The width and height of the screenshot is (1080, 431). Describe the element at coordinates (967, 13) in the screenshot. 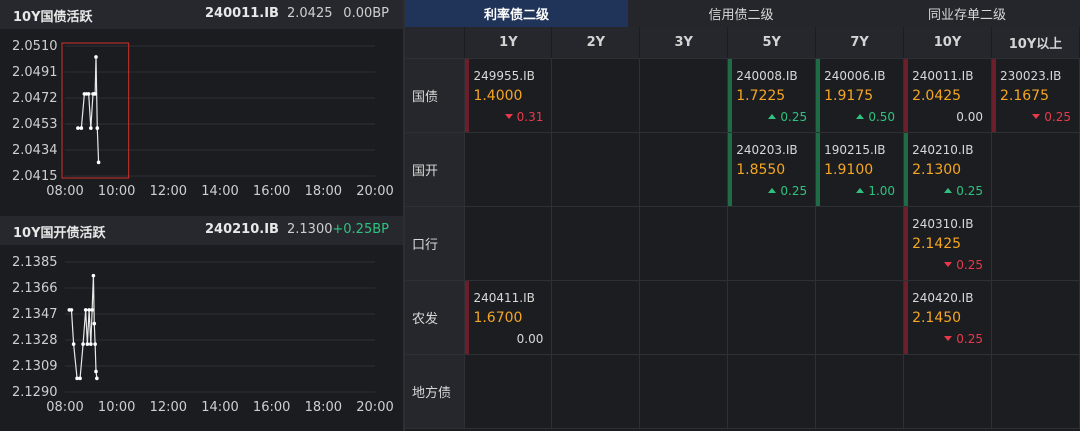

I see `tab-ncd-secondary: 同业存单二级` at that location.